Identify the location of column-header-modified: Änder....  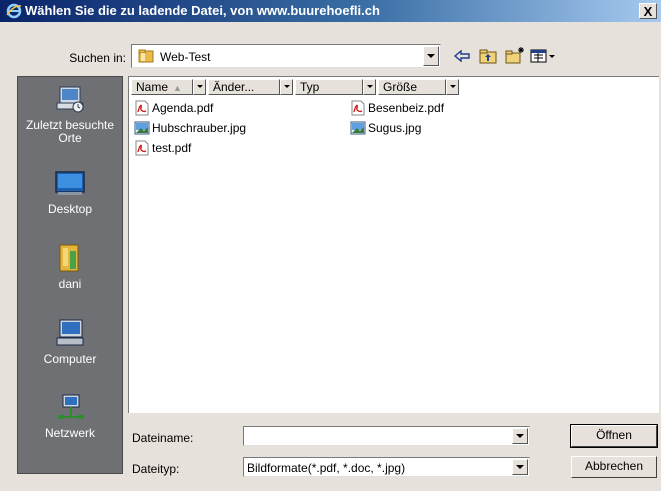
(244, 87).